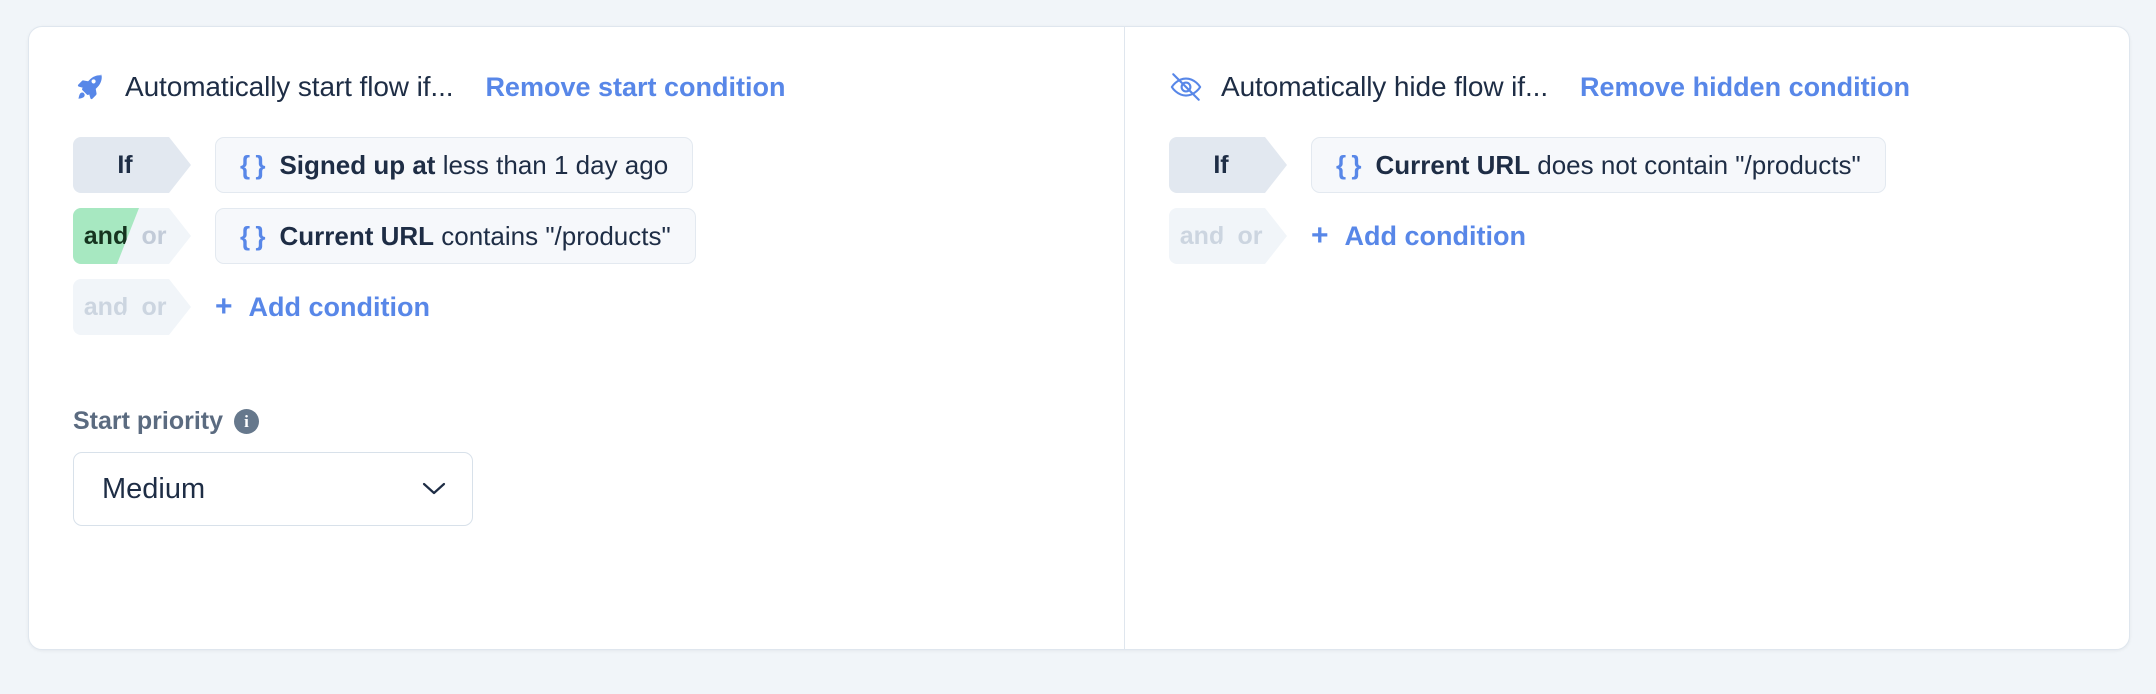 The width and height of the screenshot is (2156, 694). What do you see at coordinates (635, 87) in the screenshot?
I see `remove-start-condition-link: Remove start condition` at bounding box center [635, 87].